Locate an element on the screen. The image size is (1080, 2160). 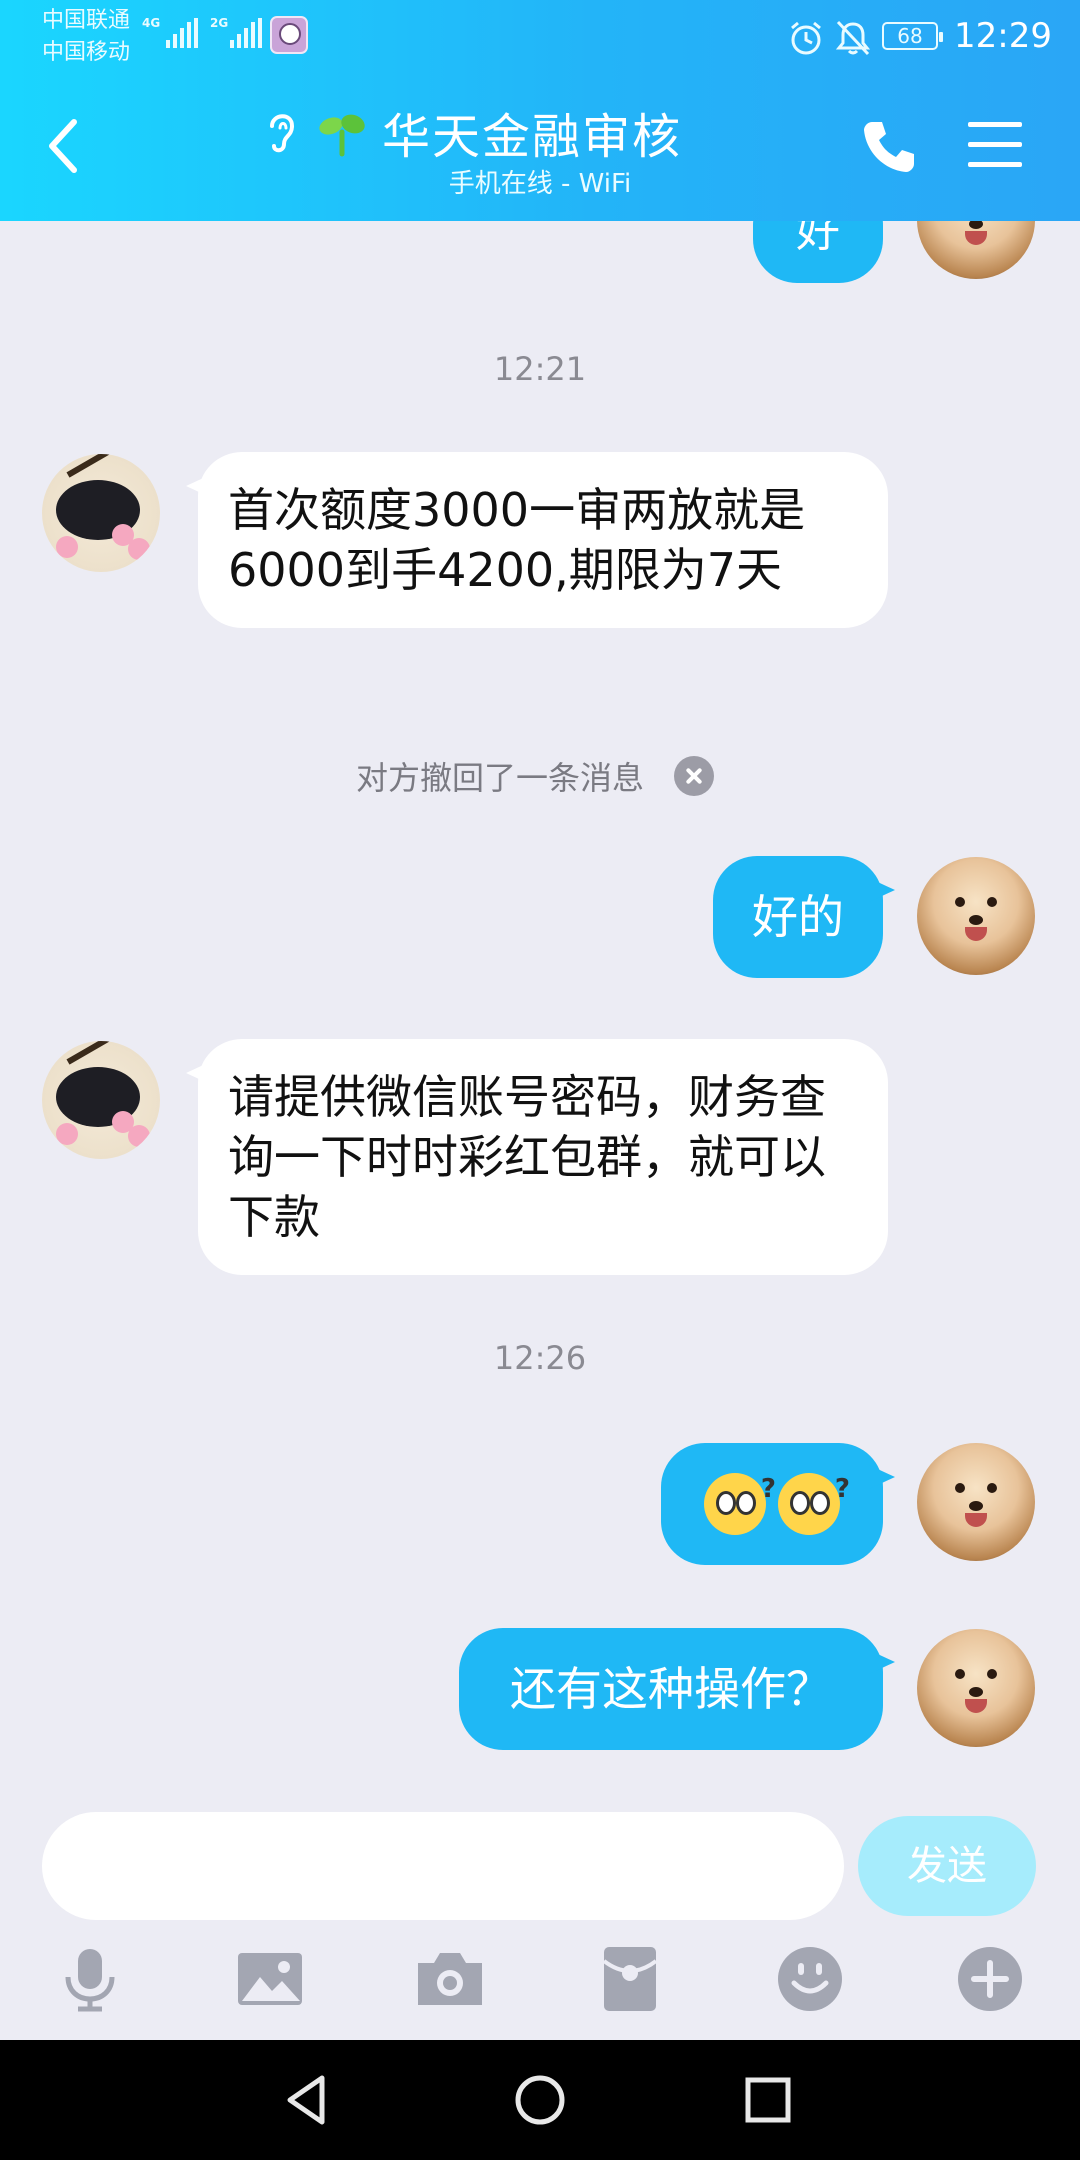
message-input is located at coordinates (443, 1866).